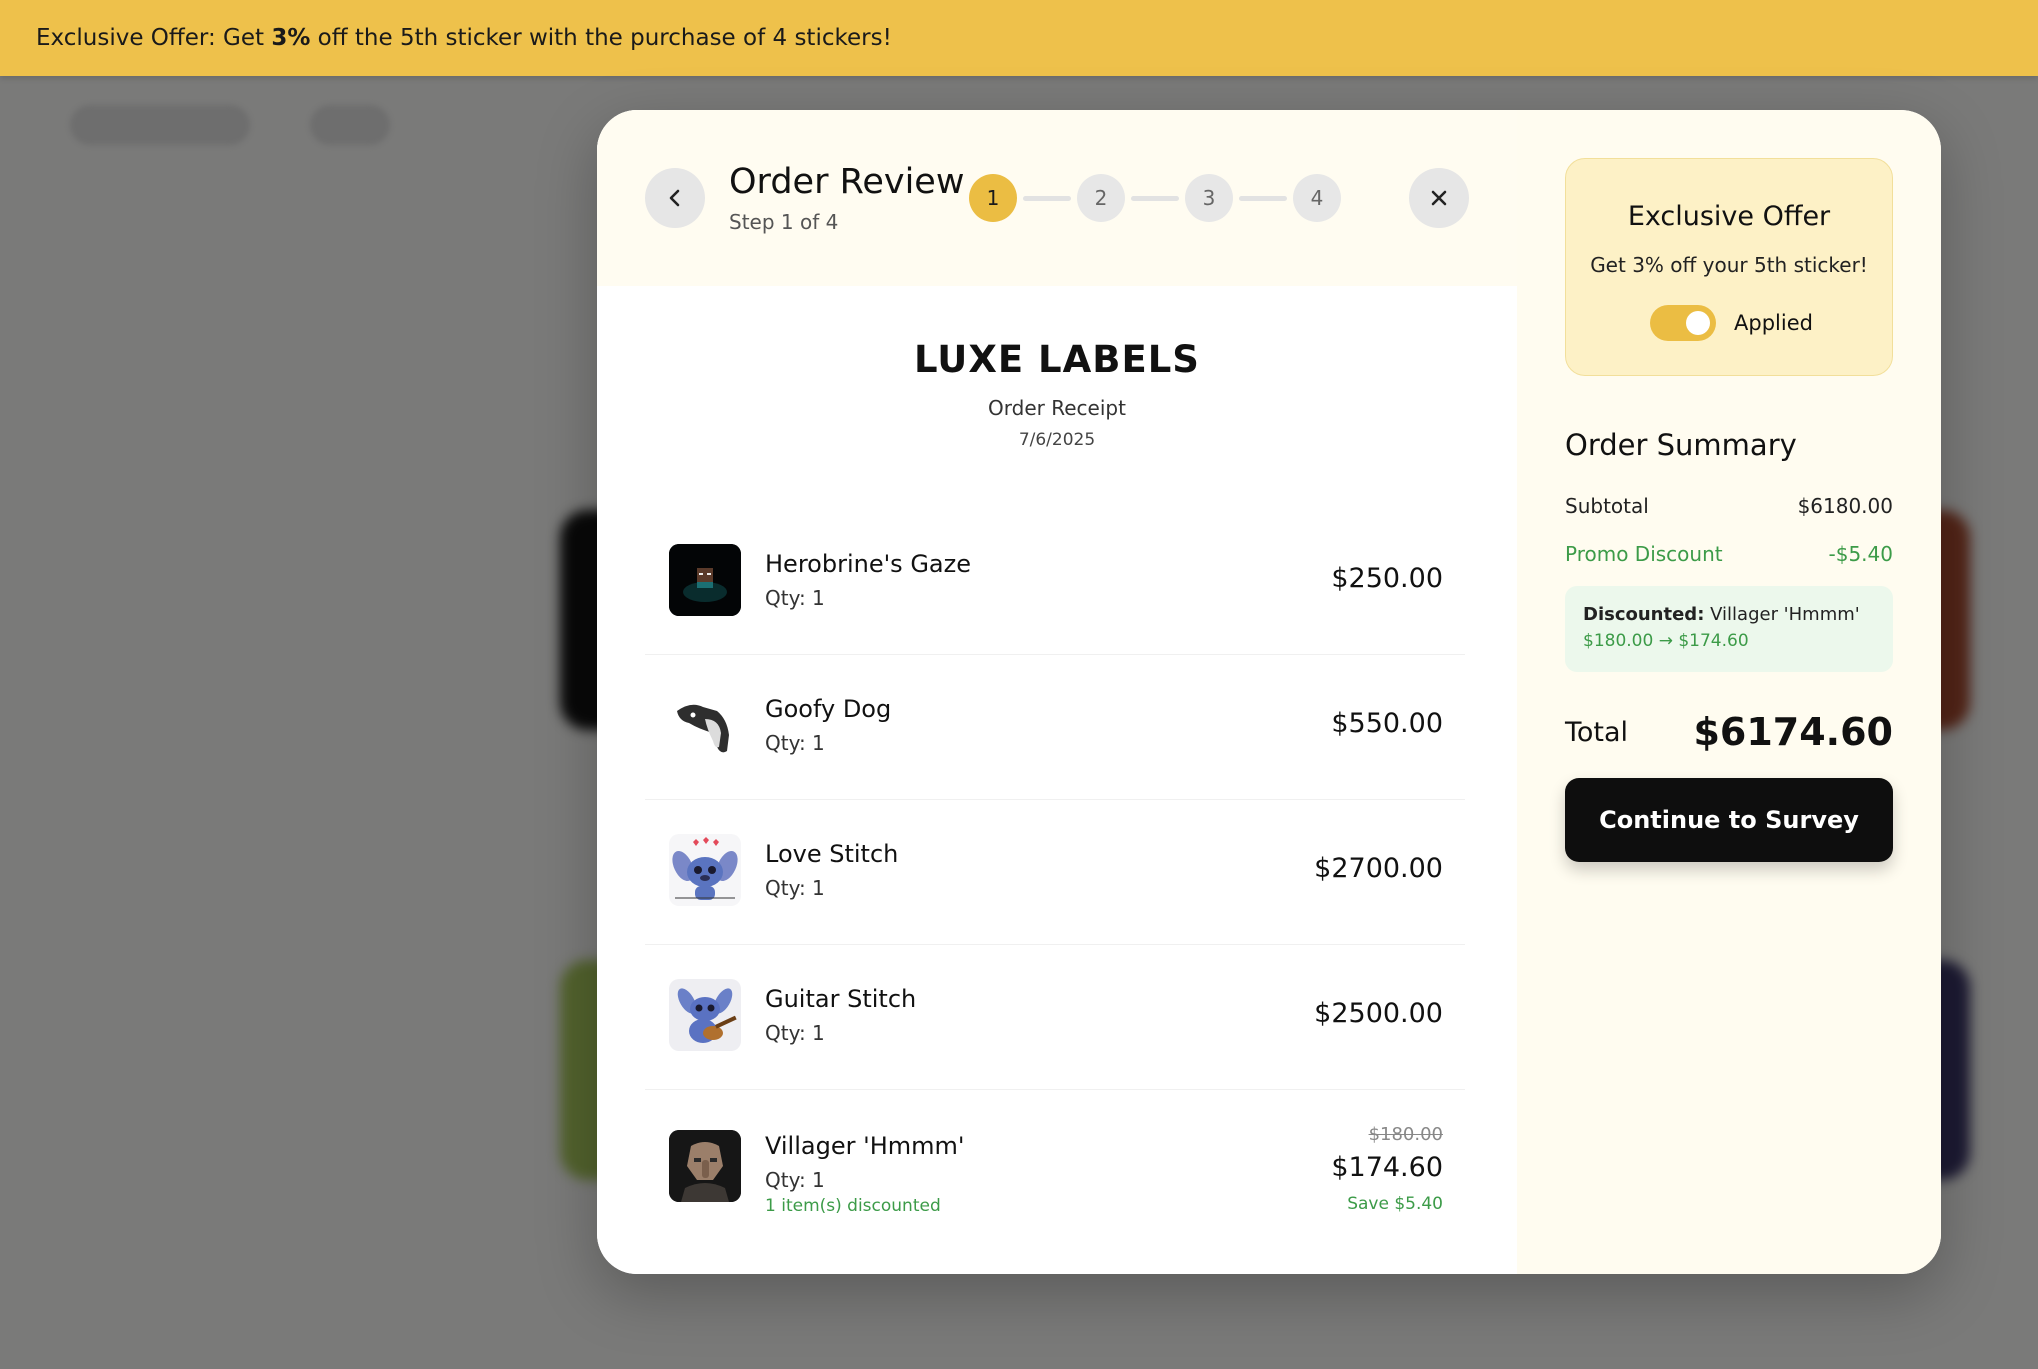 The image size is (2038, 1369). I want to click on offer-title: Exclusive Offer, so click(1729, 216).